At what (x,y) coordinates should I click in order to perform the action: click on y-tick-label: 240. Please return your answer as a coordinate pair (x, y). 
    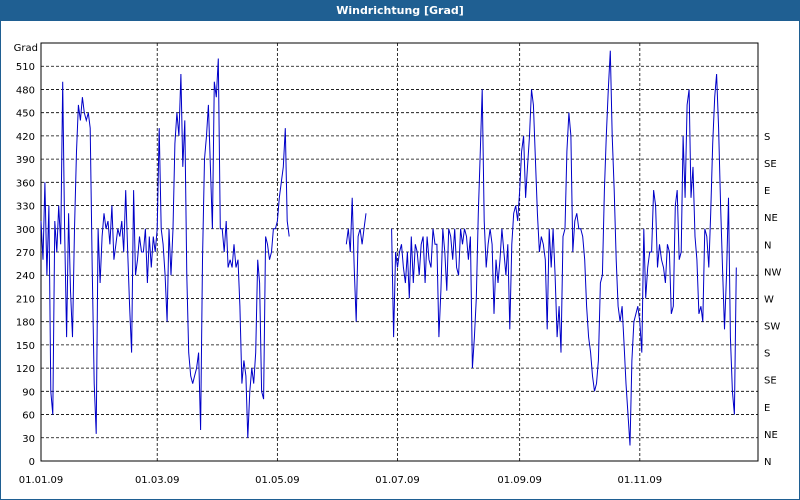
    Looking at the image, I should click on (25, 276).